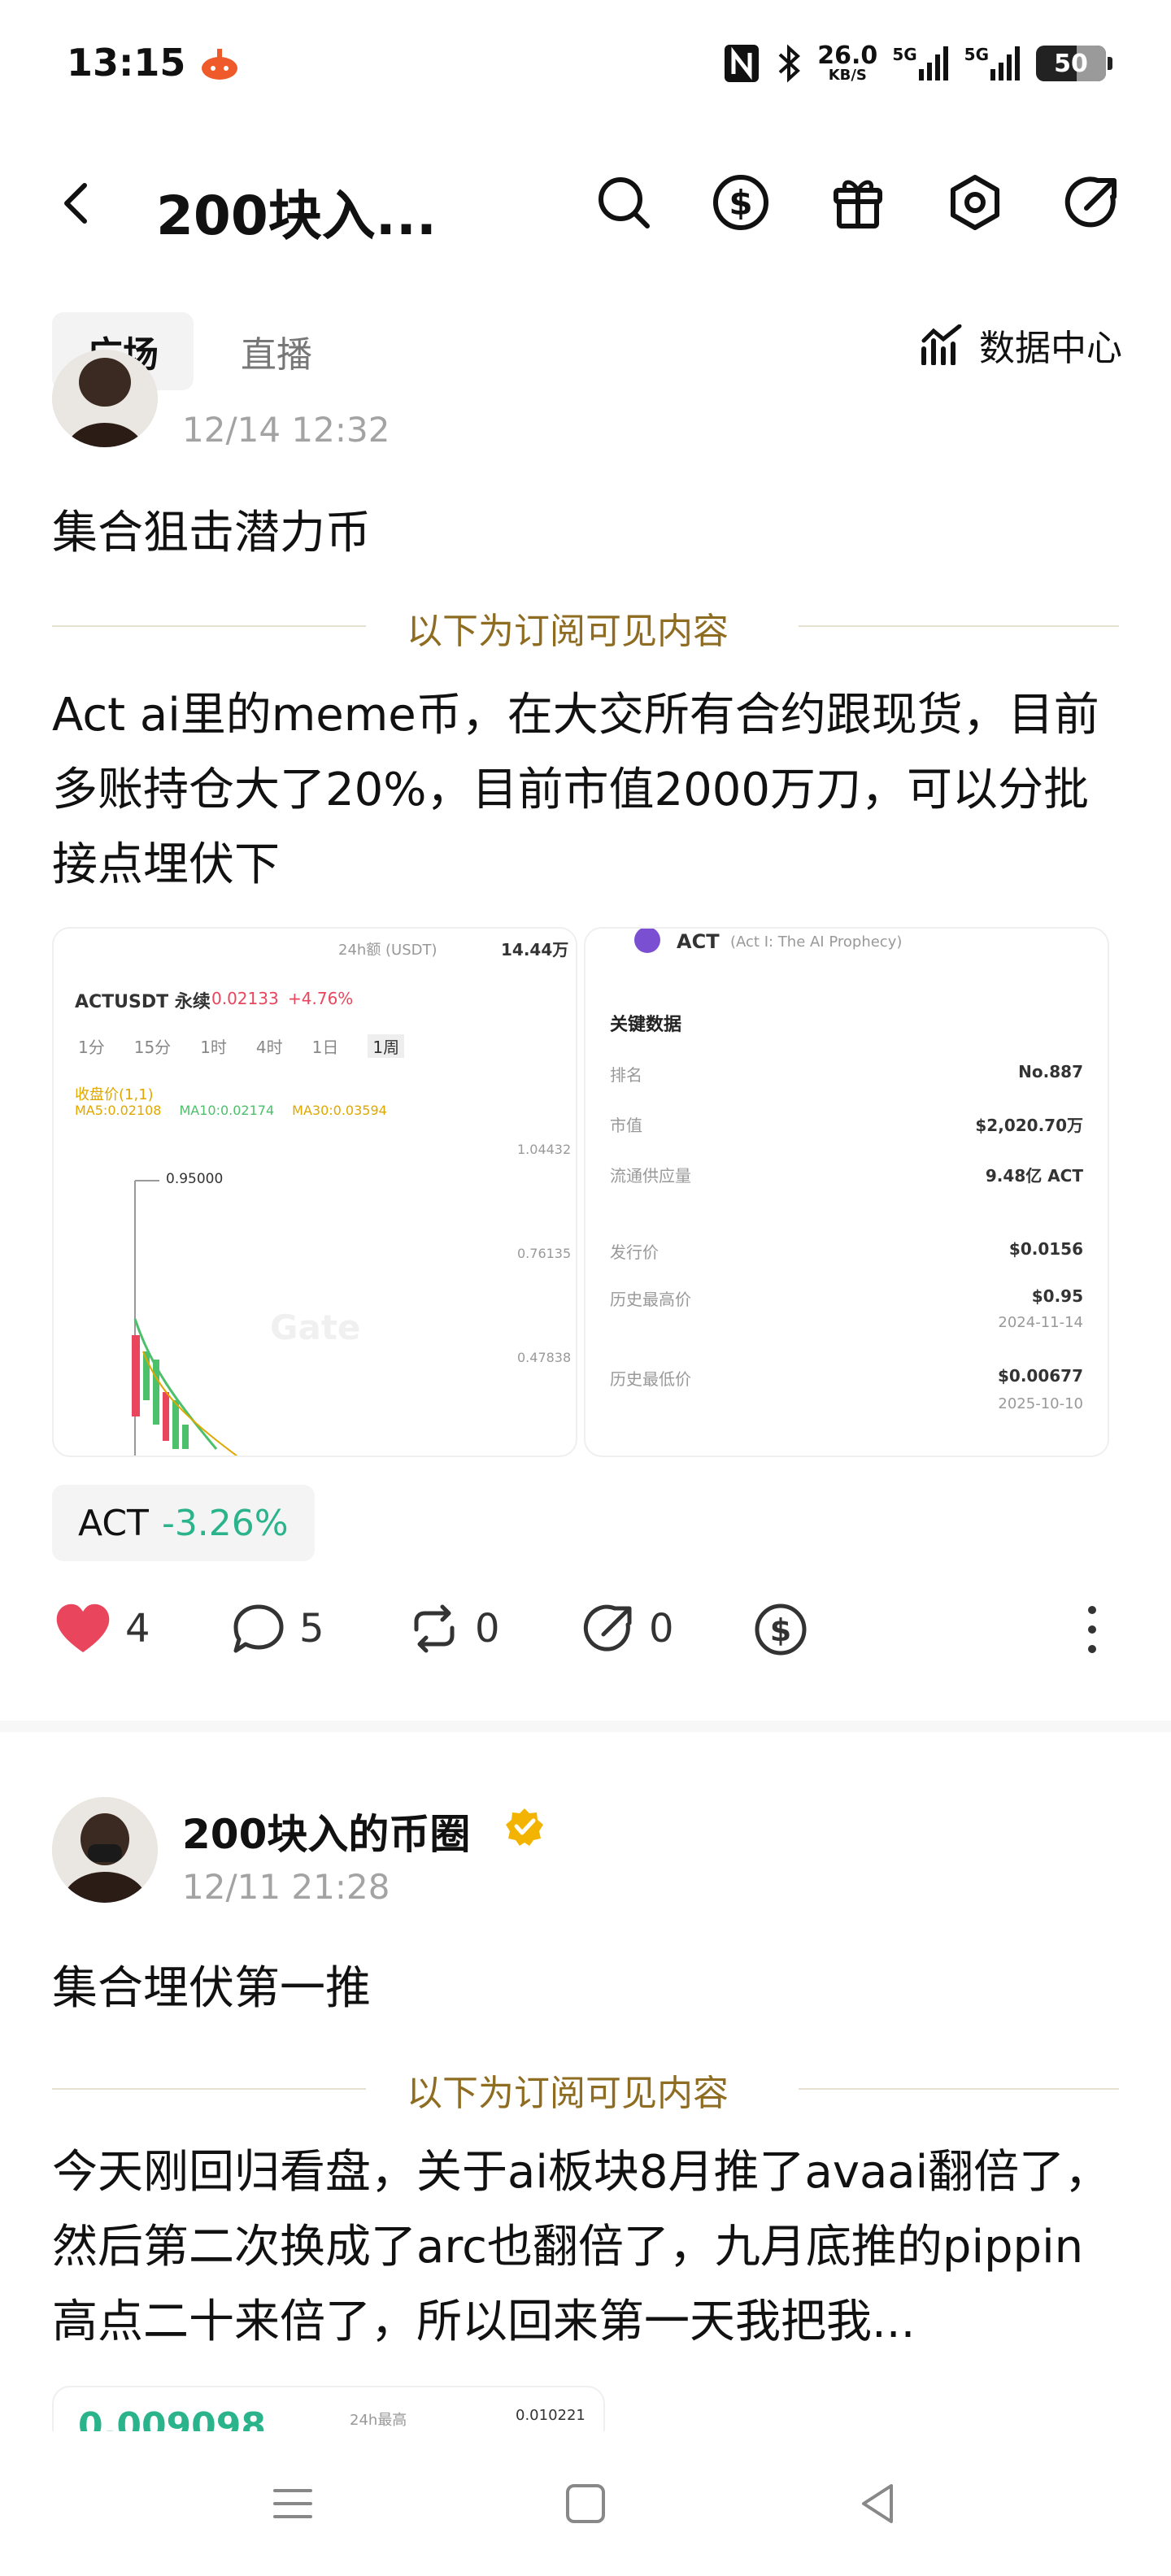  Describe the element at coordinates (386, 1046) in the screenshot. I see `interval-1w: 1周` at that location.